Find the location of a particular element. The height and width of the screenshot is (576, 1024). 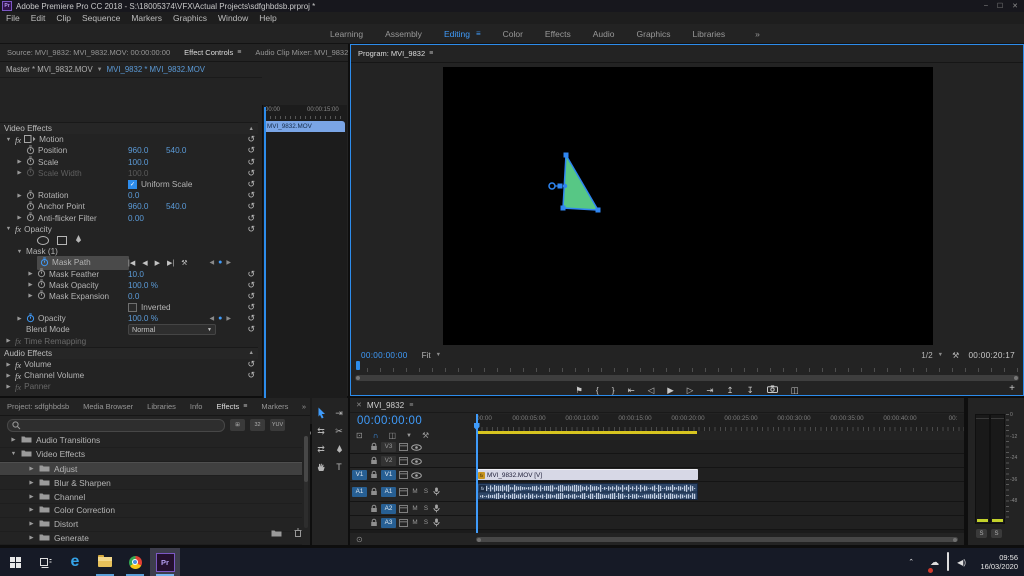

param-value: 100.0 is located at coordinates (147, 162).